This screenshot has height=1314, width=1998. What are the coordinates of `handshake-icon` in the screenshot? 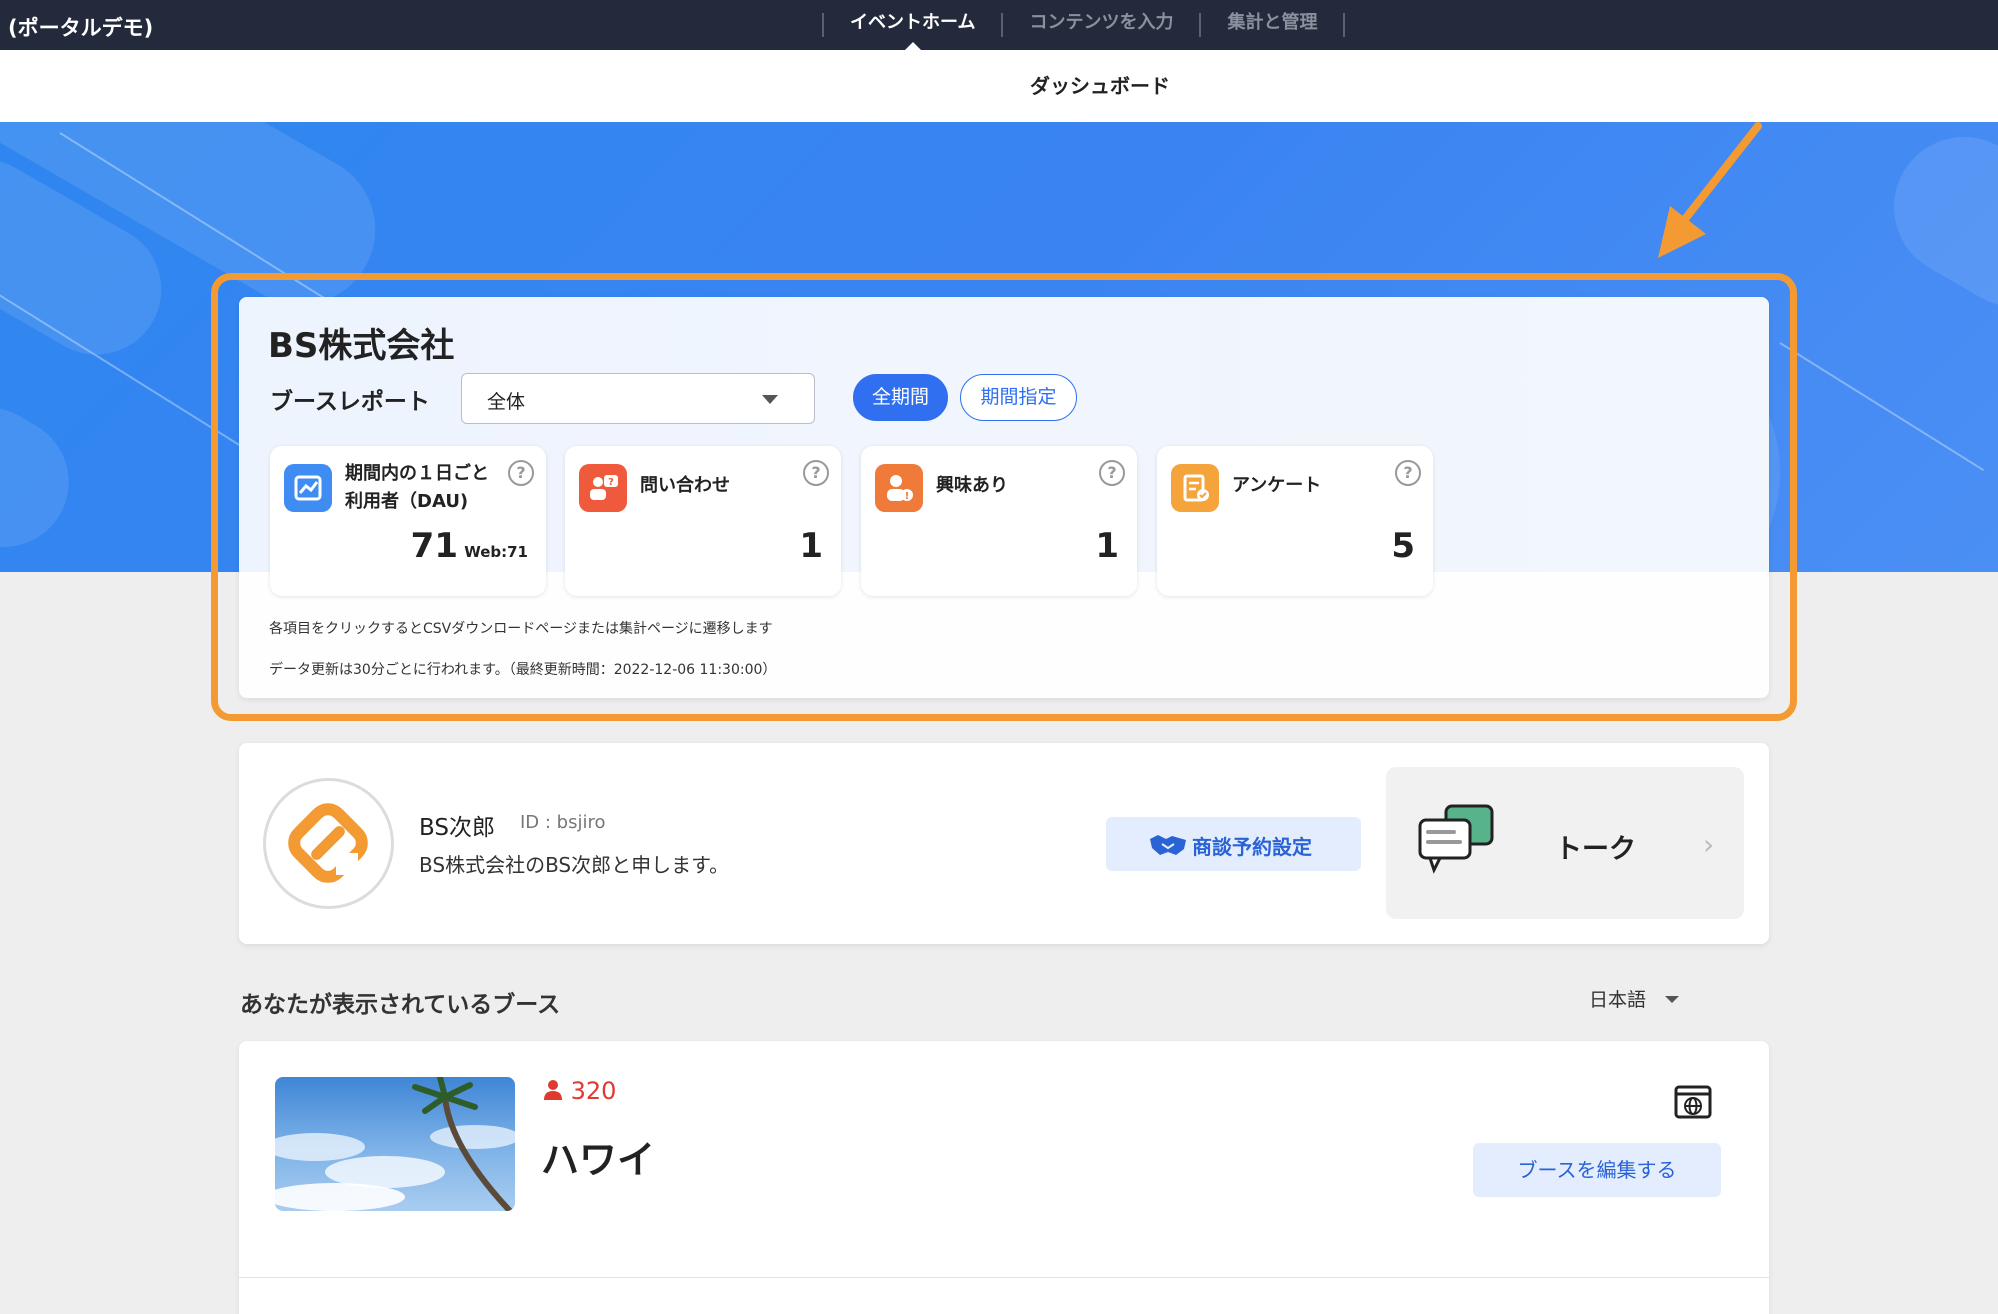 It's located at (1168, 845).